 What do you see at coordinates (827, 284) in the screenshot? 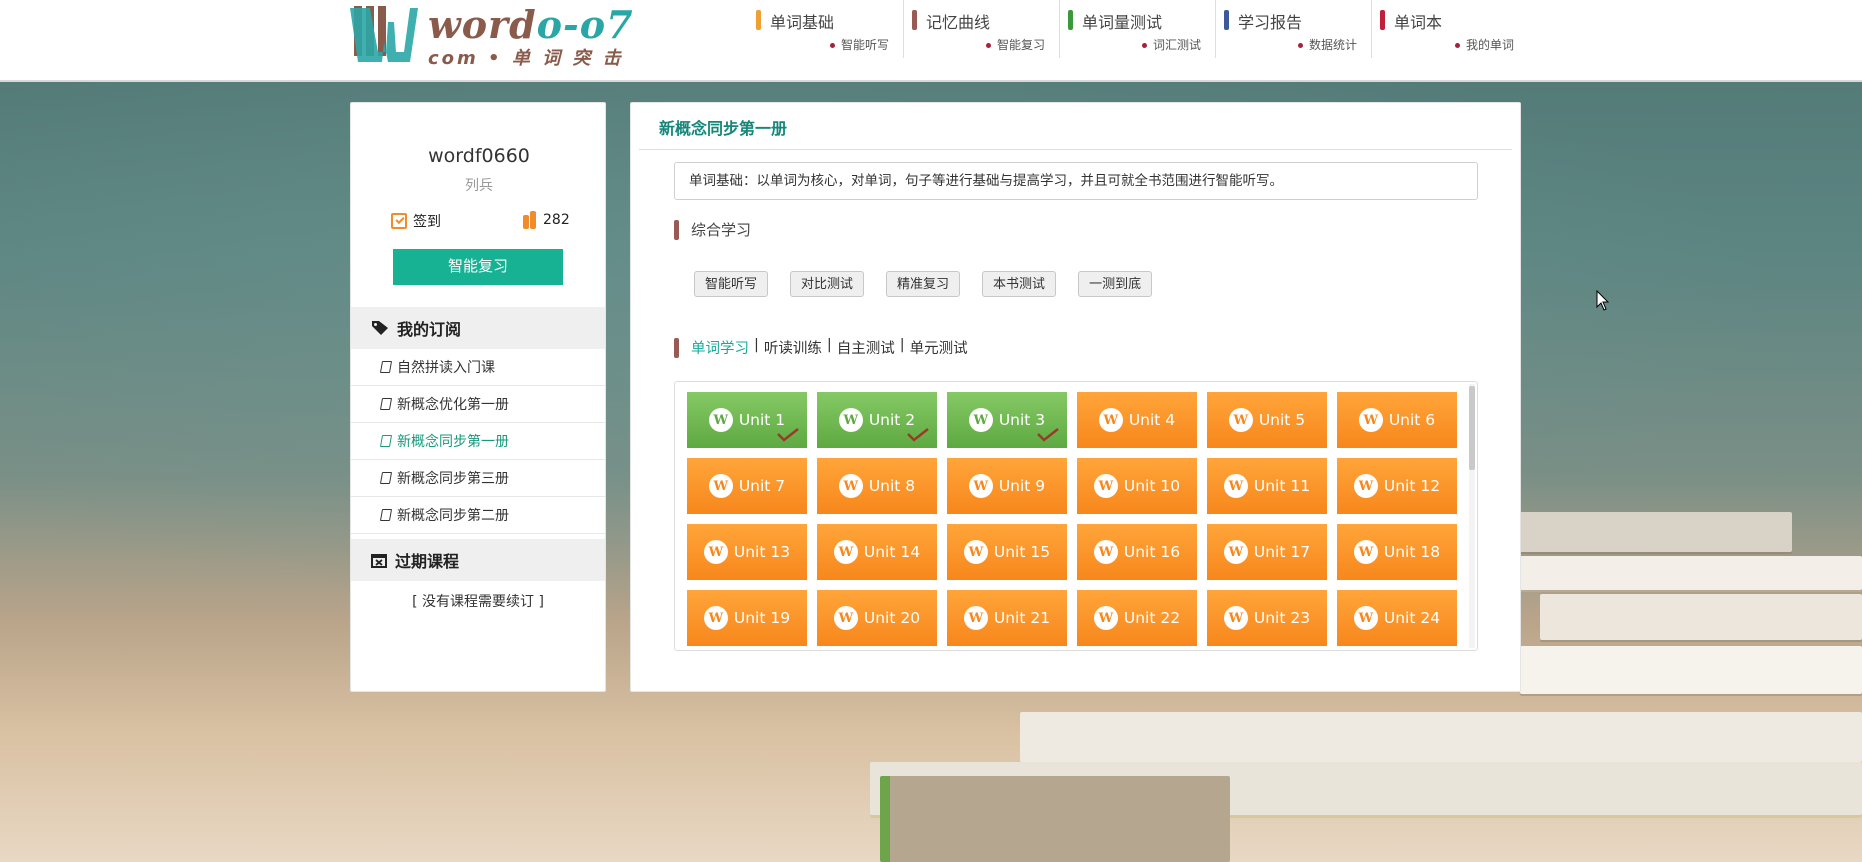
I see `comparison-test-button: 对比测试` at bounding box center [827, 284].